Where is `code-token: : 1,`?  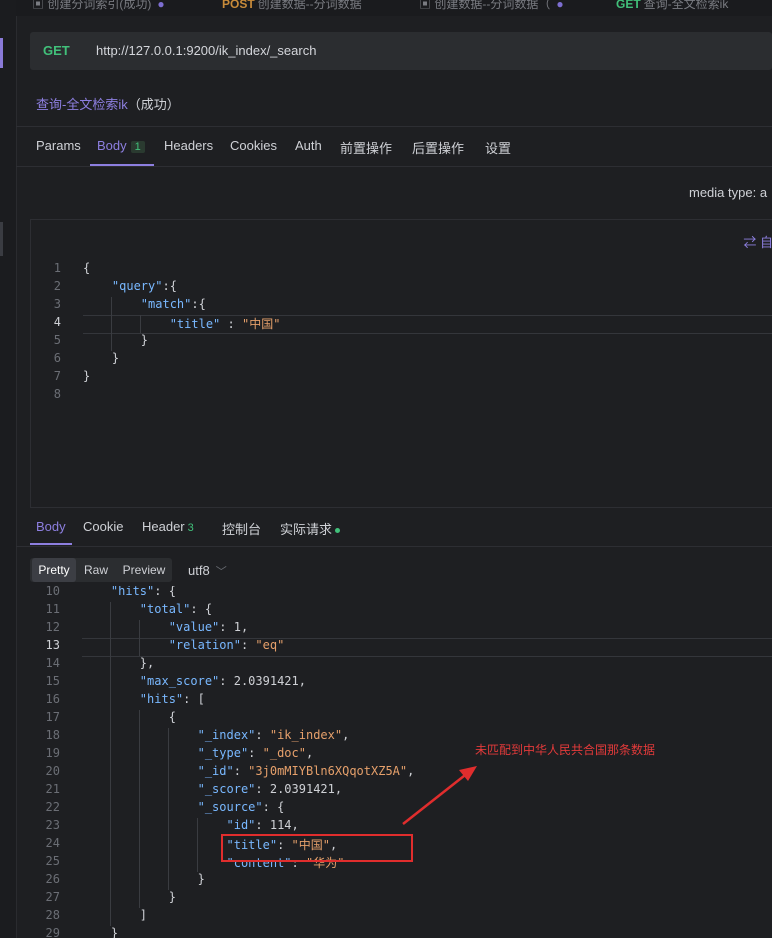 code-token: : 1, is located at coordinates (234, 627).